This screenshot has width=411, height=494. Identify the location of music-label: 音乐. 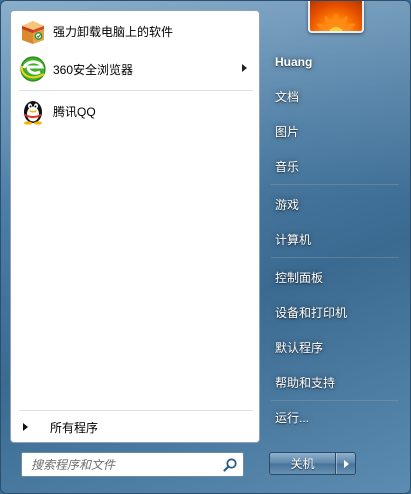
(287, 166).